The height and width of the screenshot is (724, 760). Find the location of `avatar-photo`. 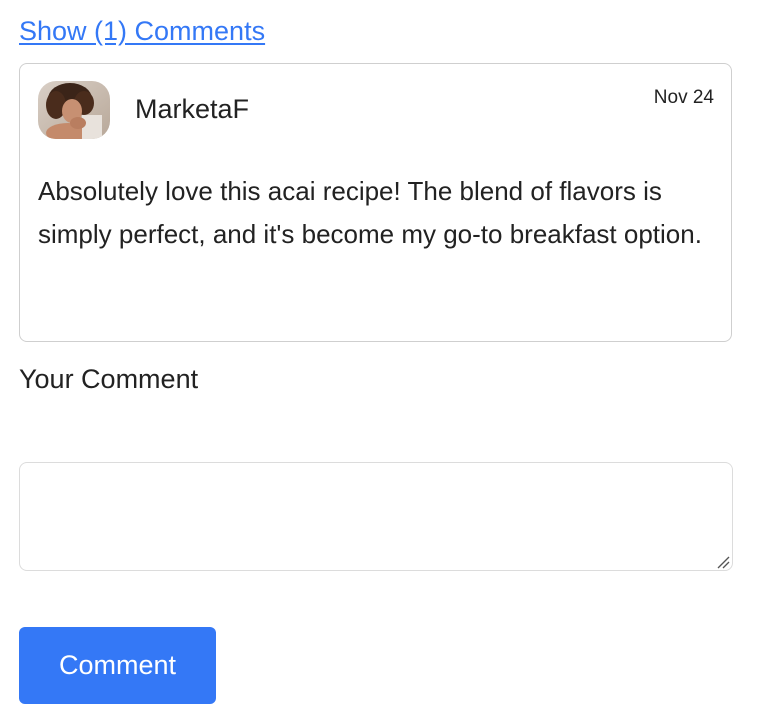

avatar-photo is located at coordinates (74, 110).